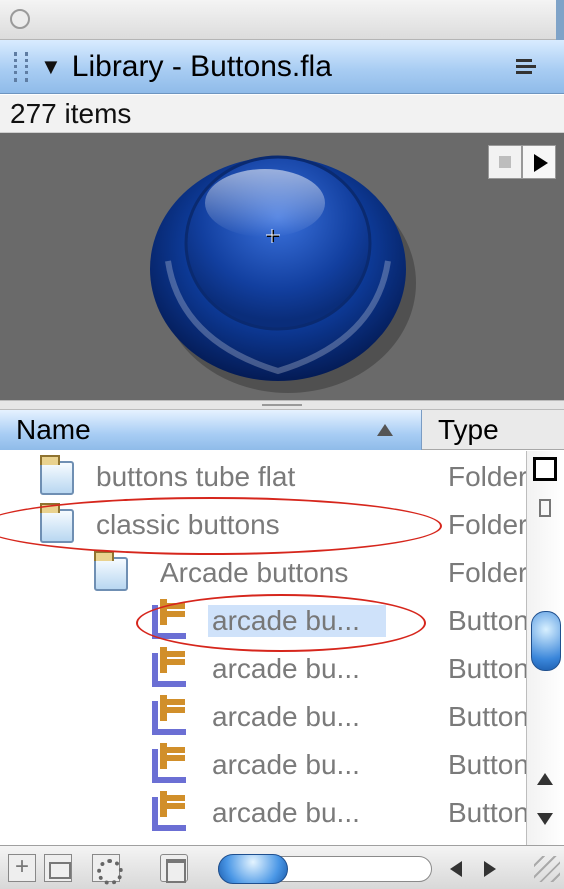 This screenshot has width=564, height=889. I want to click on column-name-label: Name, so click(53, 429).